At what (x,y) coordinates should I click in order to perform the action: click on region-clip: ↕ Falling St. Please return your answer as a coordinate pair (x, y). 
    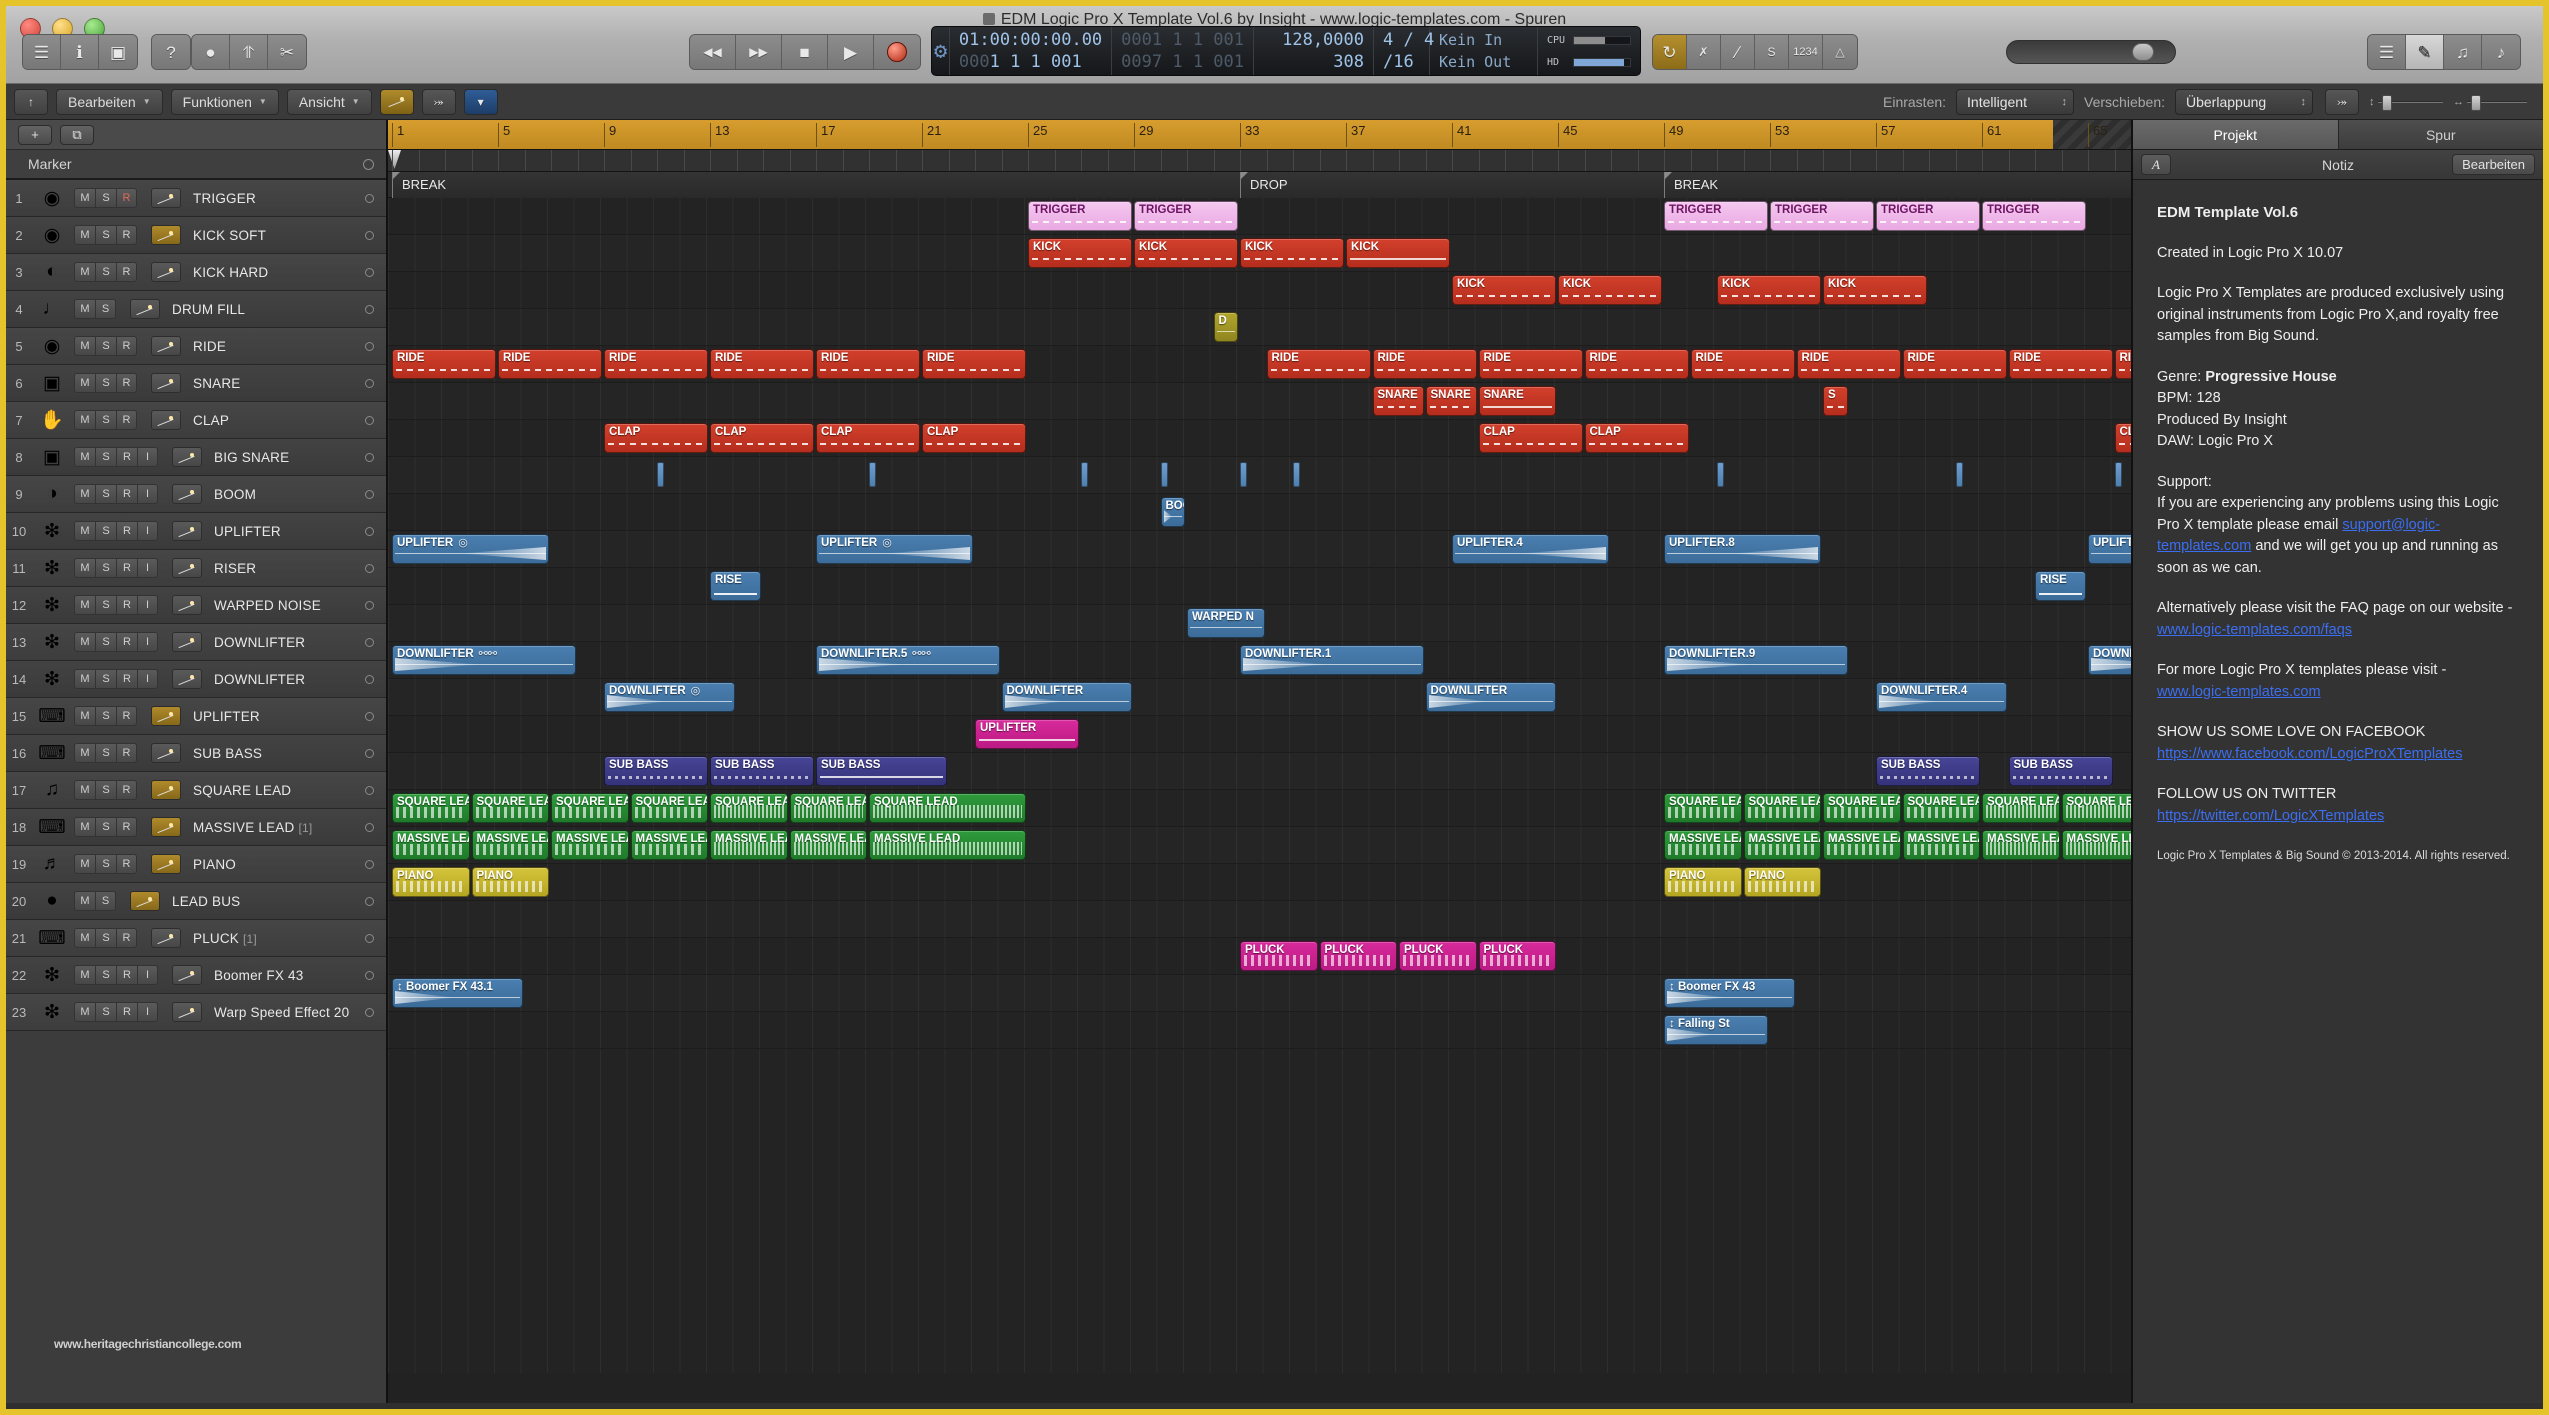
    Looking at the image, I should click on (1716, 1030).